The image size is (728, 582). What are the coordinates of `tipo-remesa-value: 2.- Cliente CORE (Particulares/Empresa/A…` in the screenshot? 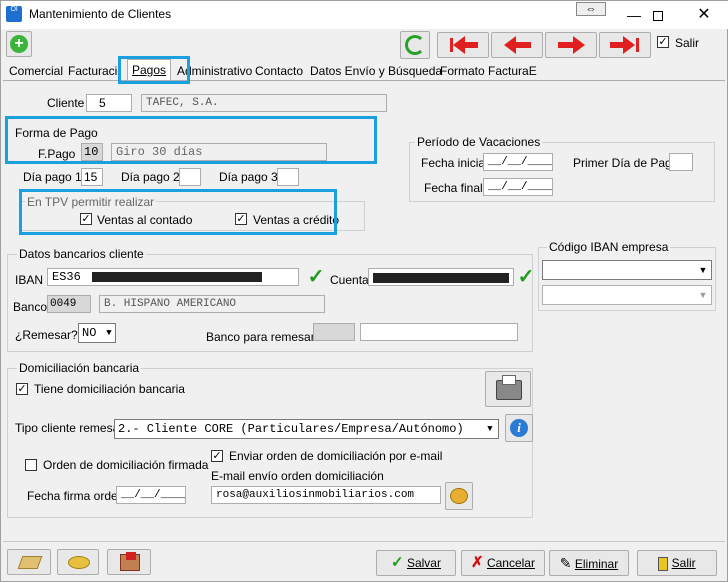 It's located at (291, 429).